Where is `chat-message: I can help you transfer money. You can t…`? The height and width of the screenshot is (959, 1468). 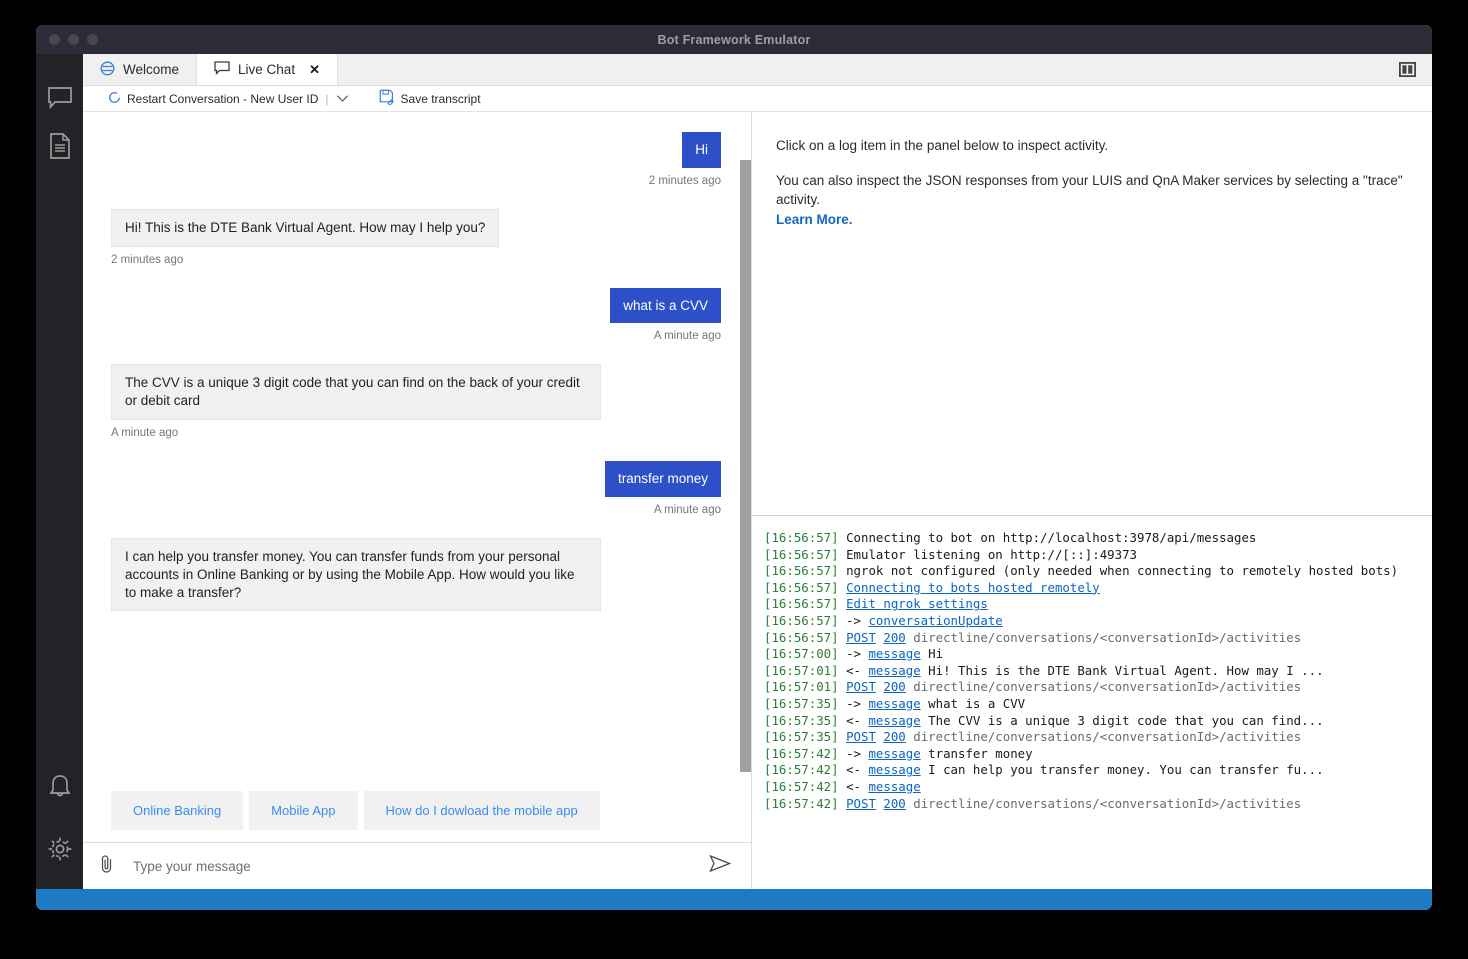
chat-message: I can help you transfer money. You can t… is located at coordinates (416, 574).